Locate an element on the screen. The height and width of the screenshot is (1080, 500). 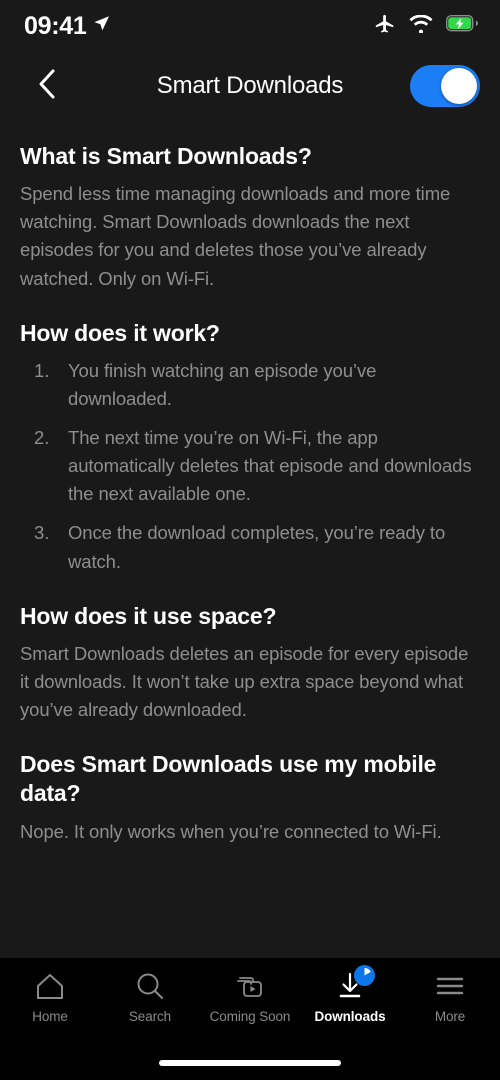
battery-charging-icon is located at coordinates (461, 25).